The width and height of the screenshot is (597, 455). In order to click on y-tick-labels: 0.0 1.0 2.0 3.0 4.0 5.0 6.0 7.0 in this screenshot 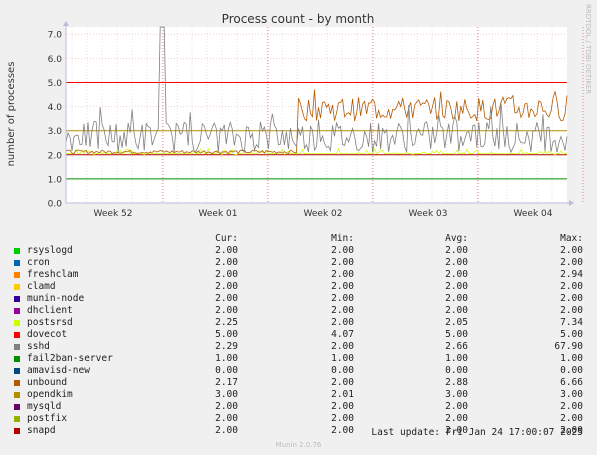, I will do `click(55, 120)`.